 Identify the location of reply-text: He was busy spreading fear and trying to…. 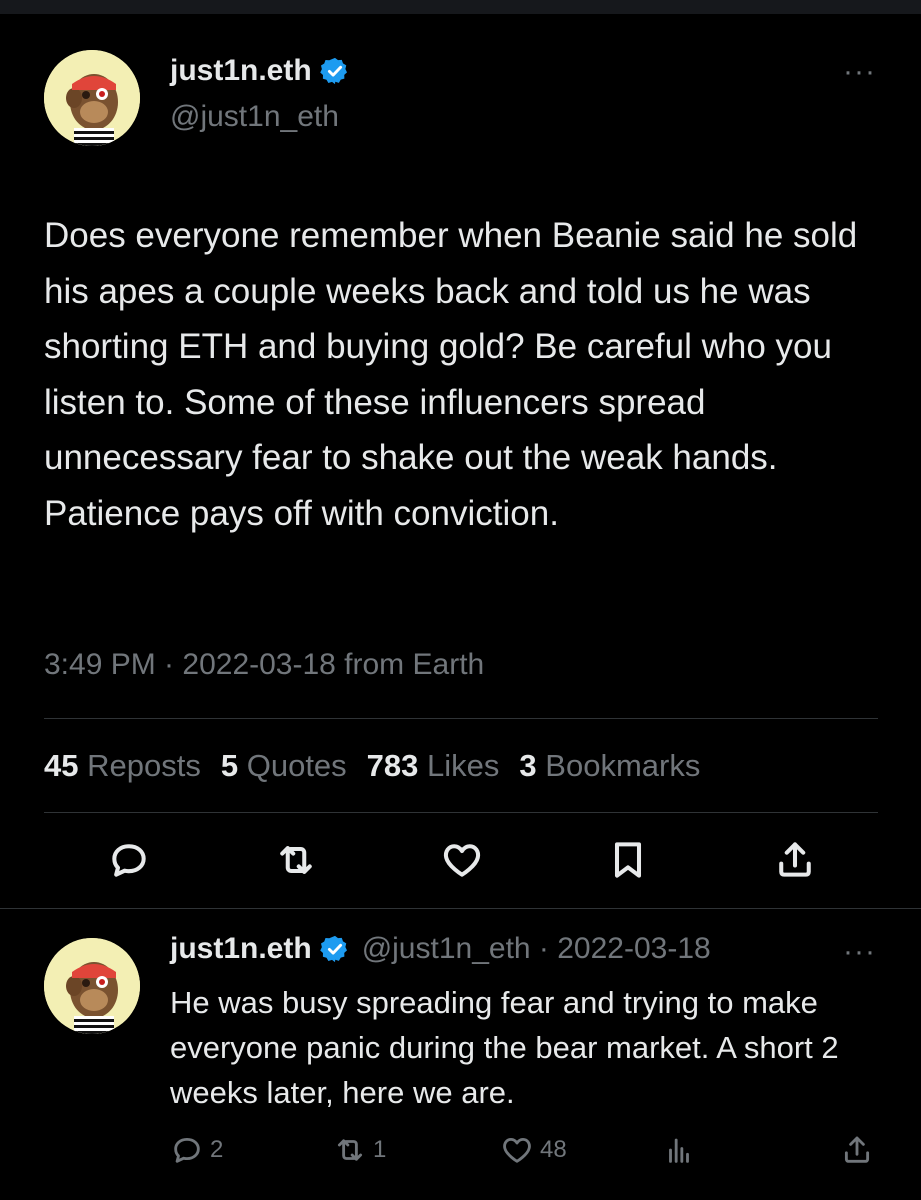
(504, 1047).